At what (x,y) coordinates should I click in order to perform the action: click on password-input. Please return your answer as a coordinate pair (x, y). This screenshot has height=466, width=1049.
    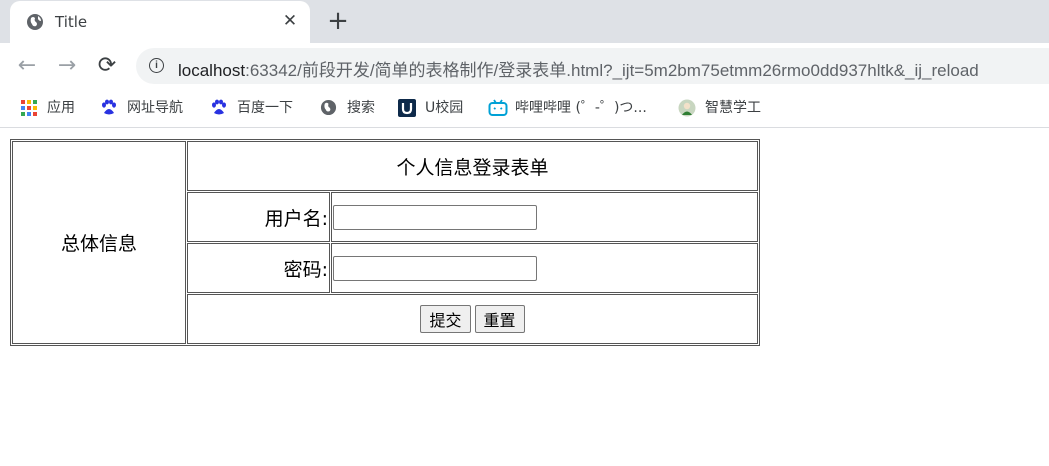
    Looking at the image, I should click on (435, 268).